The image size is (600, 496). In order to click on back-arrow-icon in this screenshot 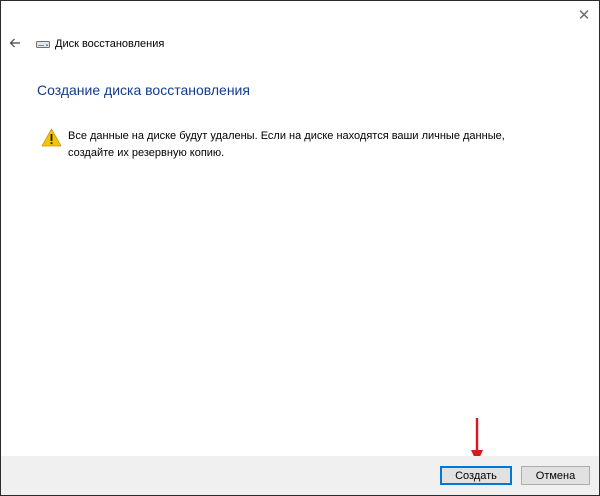, I will do `click(14, 43)`.